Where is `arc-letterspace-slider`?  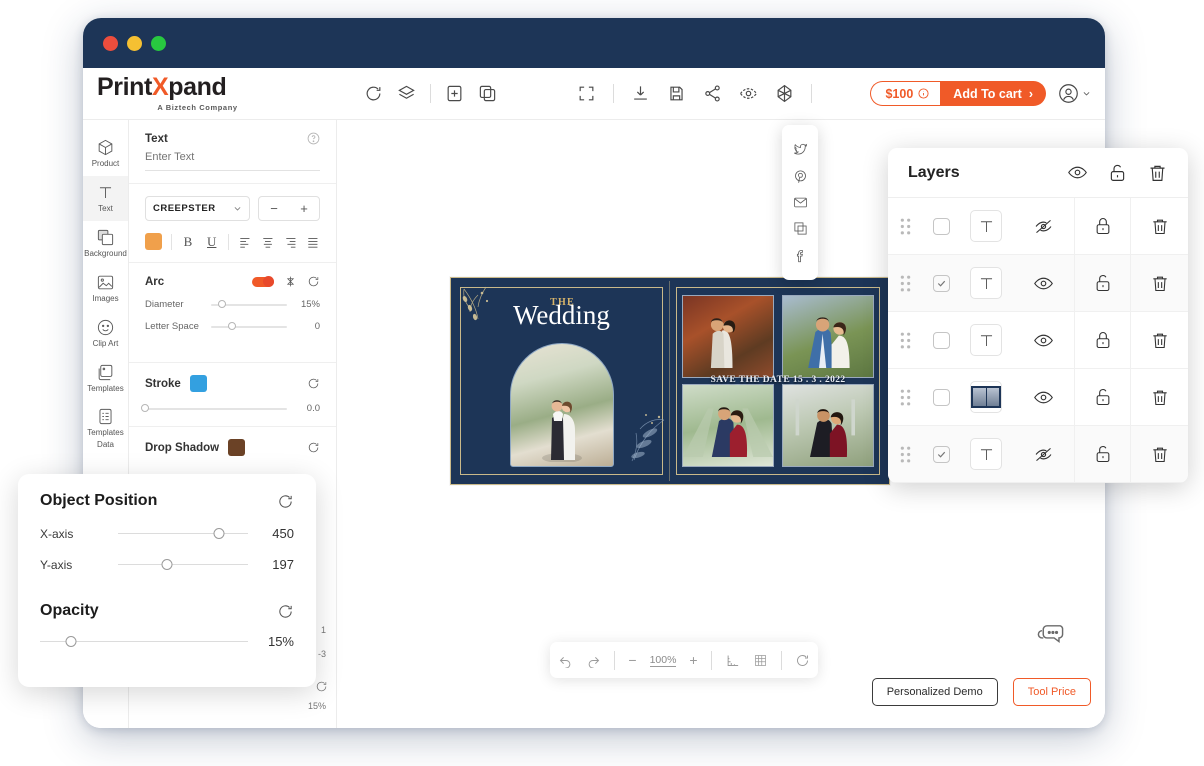
arc-letterspace-slider is located at coordinates (249, 326).